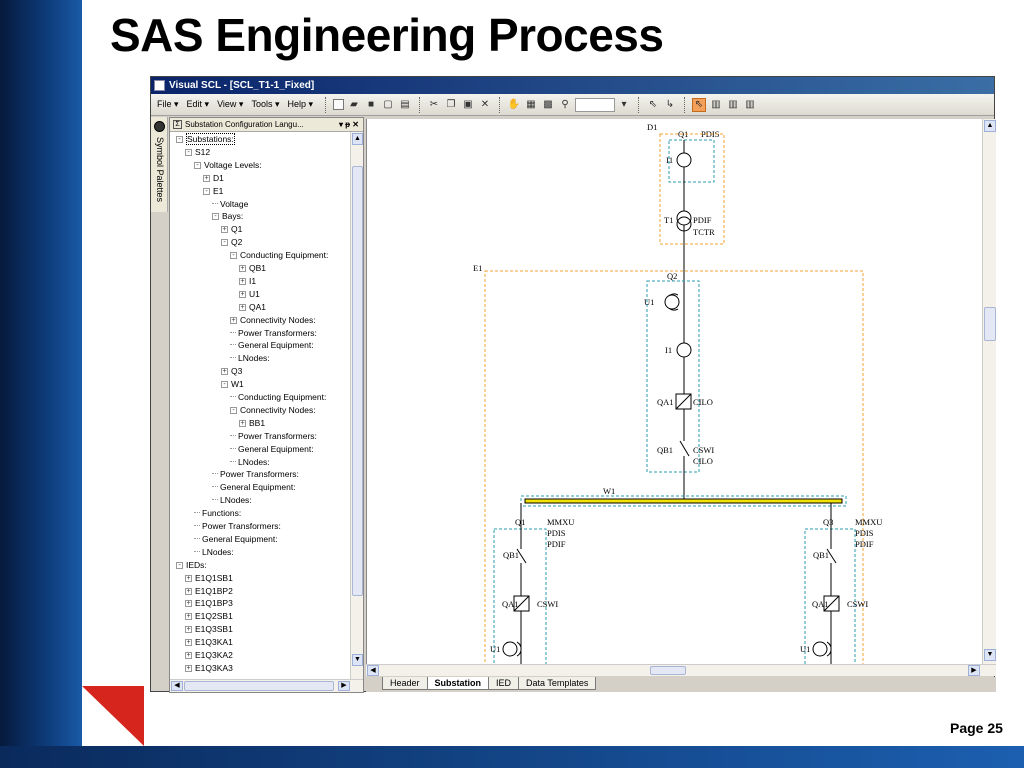 The image size is (1024, 768). What do you see at coordinates (354, 105) in the screenshot?
I see `open-folder-icon: ▰` at bounding box center [354, 105].